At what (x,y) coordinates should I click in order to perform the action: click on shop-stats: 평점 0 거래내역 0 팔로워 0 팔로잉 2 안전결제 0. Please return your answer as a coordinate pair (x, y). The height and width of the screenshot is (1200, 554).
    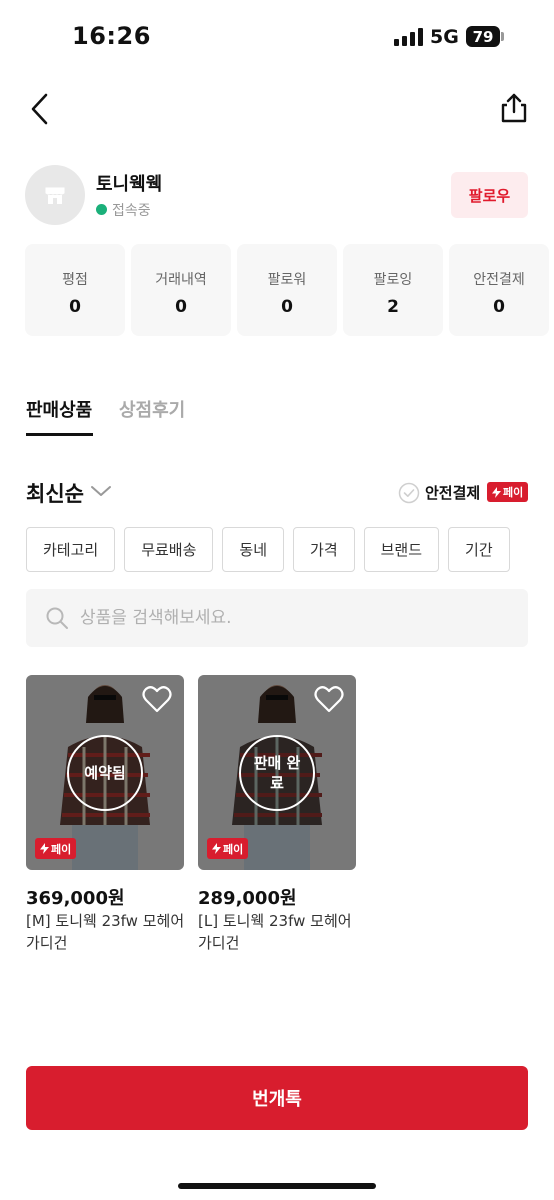
    Looking at the image, I should click on (287, 290).